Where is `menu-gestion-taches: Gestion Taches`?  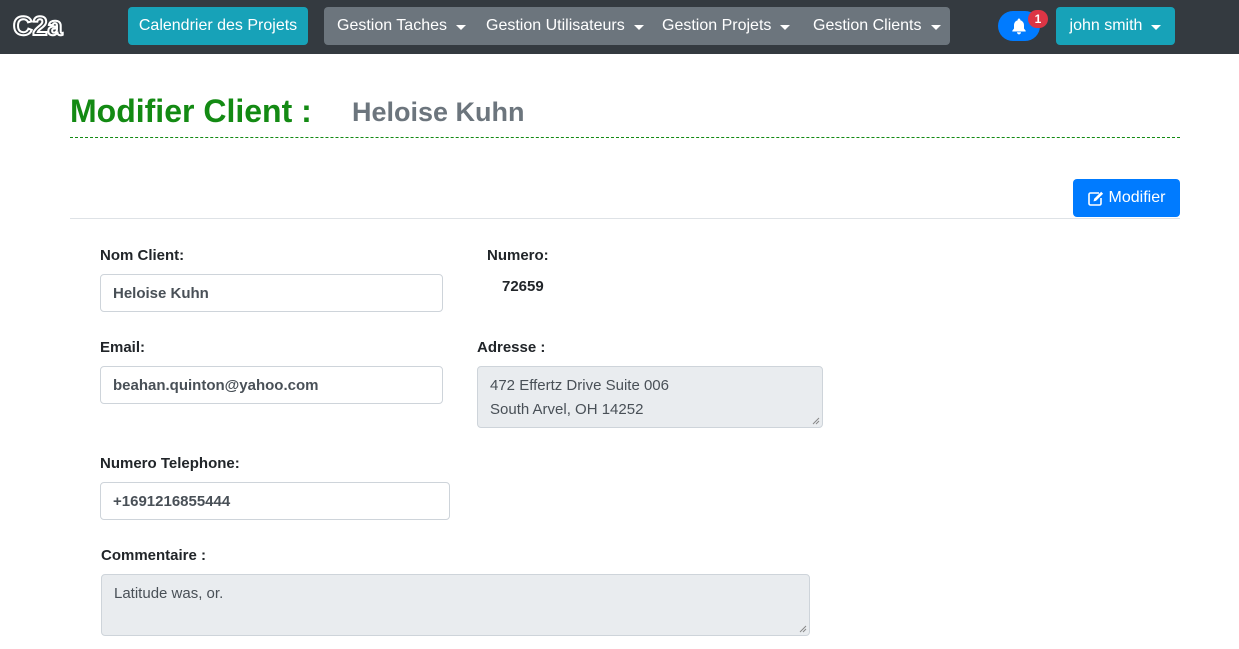
menu-gestion-taches: Gestion Taches is located at coordinates (398, 26).